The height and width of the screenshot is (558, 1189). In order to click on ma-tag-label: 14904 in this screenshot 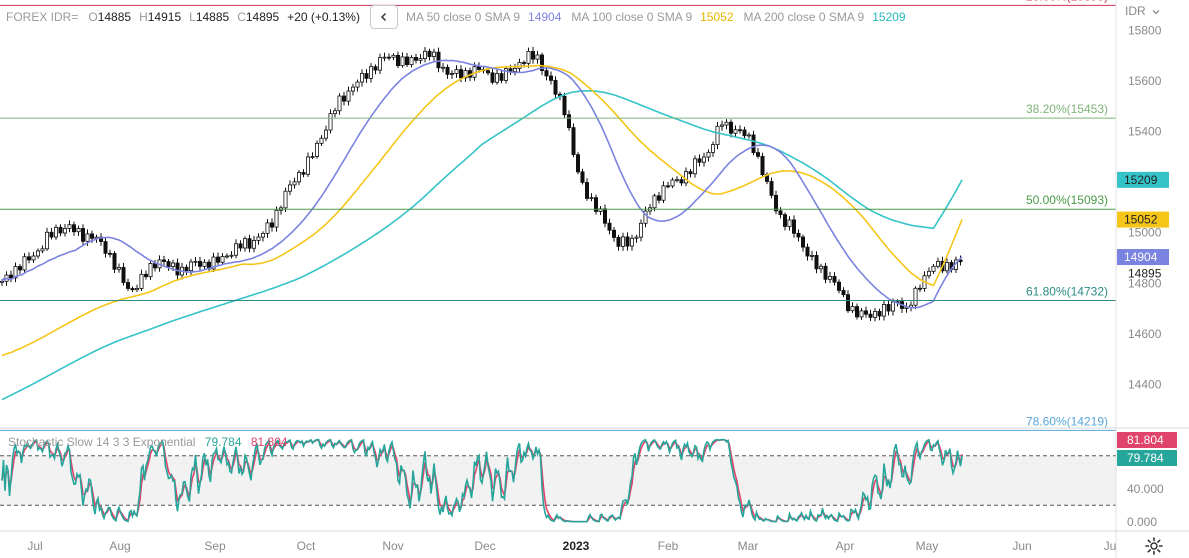, I will do `click(1141, 257)`.